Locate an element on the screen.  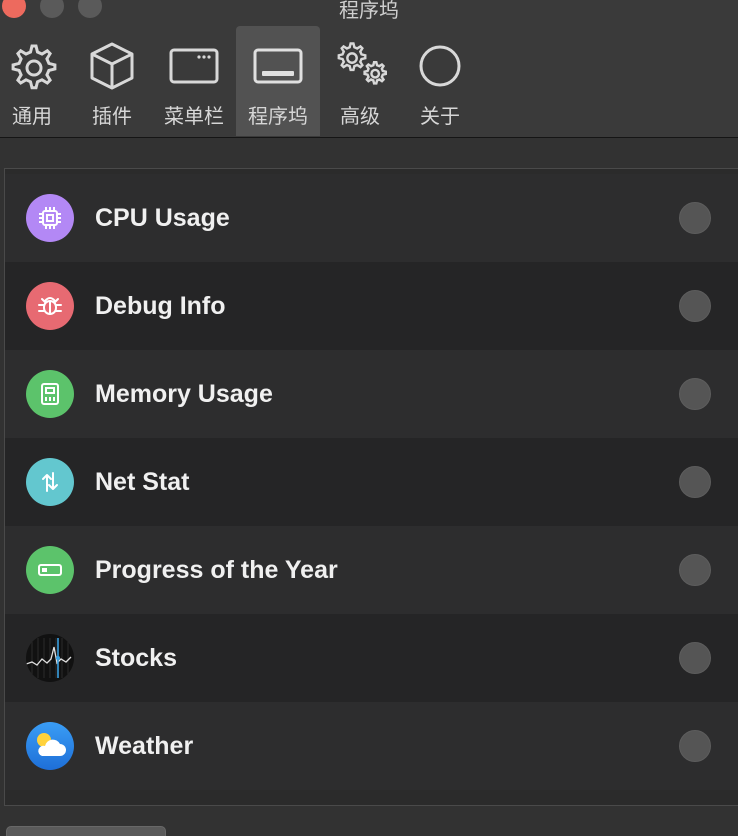
cloud-sun-icon is located at coordinates (50, 746).